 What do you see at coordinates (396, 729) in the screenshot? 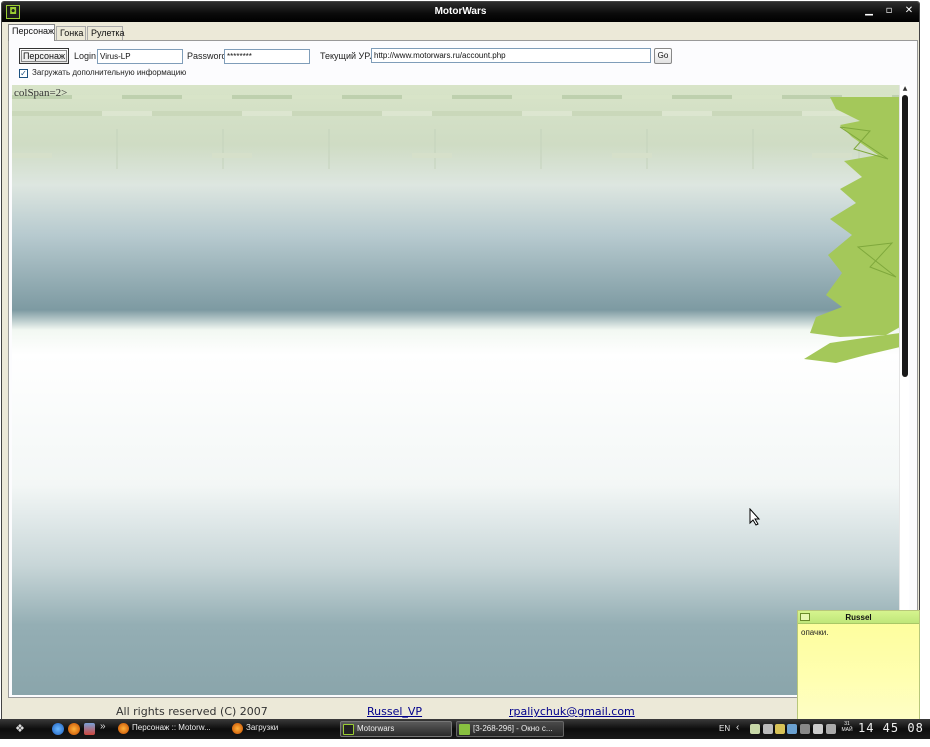
I see `taskbar-item-active: Motorwars` at bounding box center [396, 729].